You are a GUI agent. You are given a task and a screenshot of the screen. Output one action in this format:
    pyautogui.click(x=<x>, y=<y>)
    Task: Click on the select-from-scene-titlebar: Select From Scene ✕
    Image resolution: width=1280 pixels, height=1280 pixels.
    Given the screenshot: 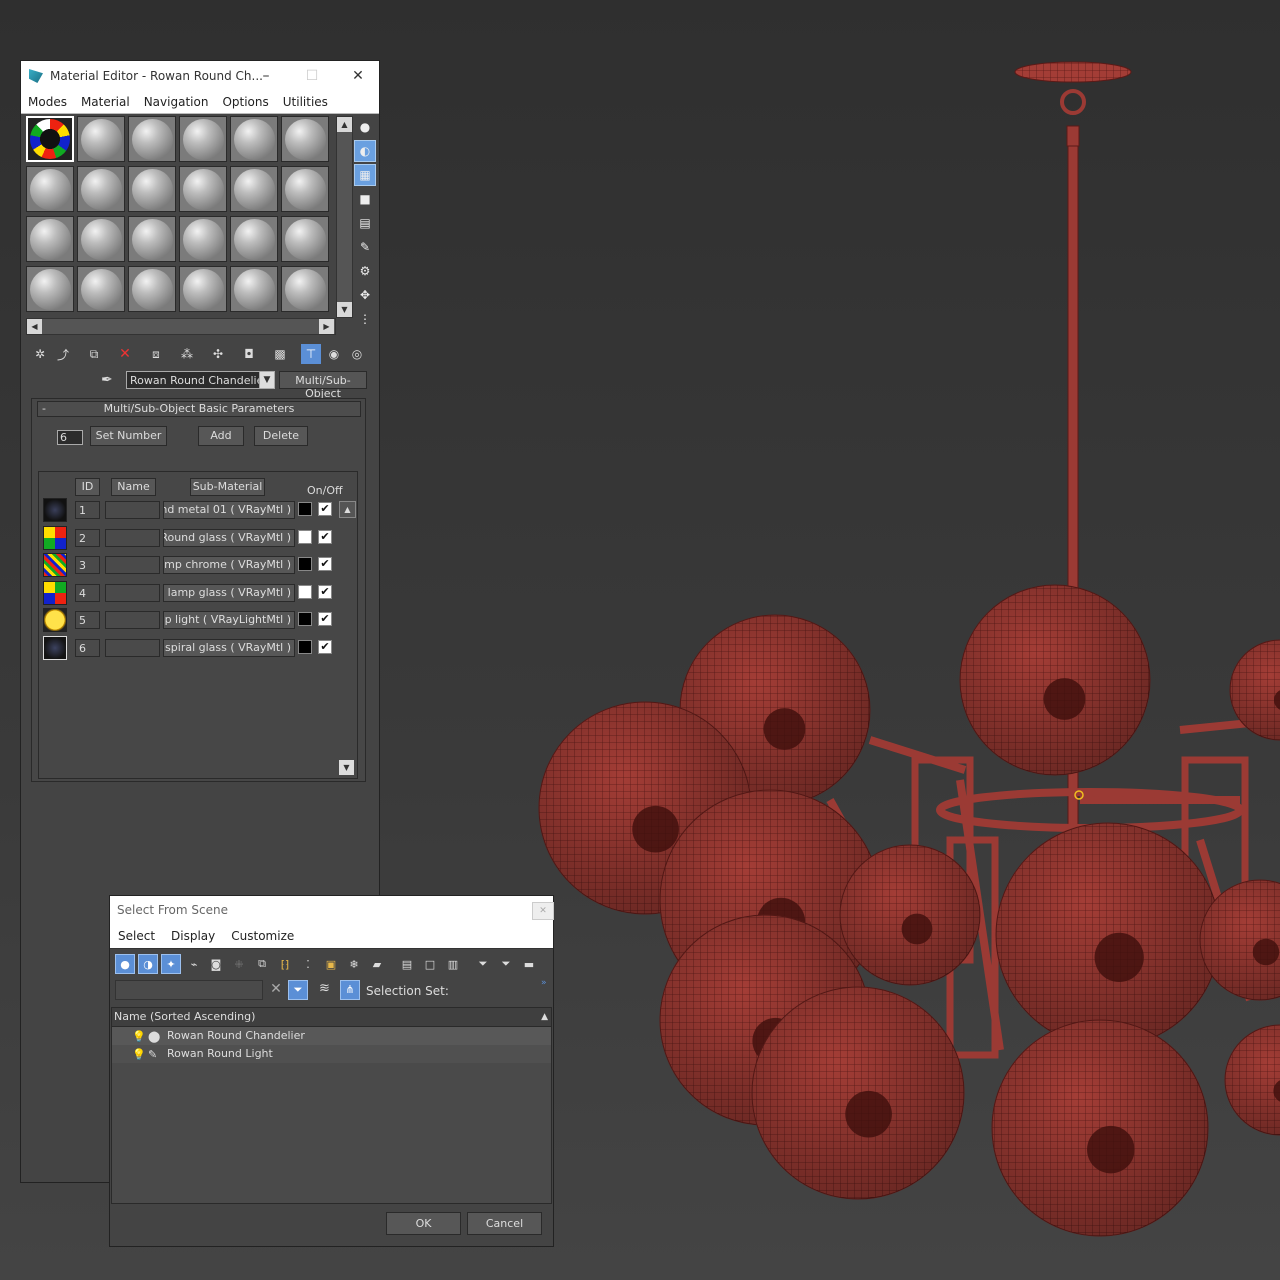 What is the action you would take?
    pyautogui.click(x=332, y=910)
    